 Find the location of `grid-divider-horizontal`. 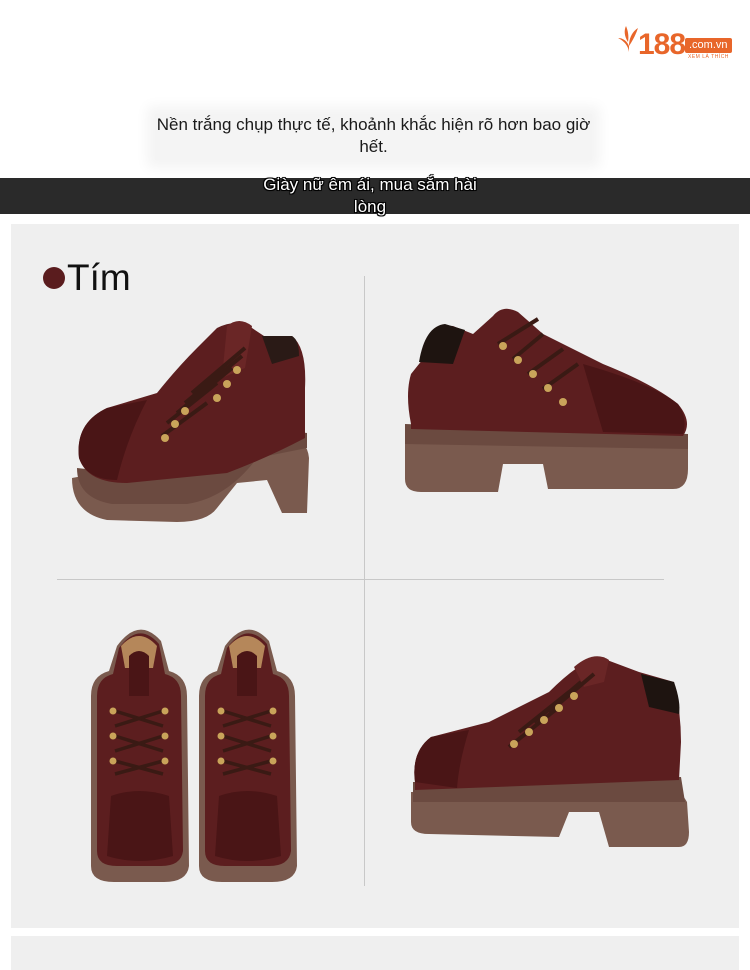

grid-divider-horizontal is located at coordinates (360, 579).